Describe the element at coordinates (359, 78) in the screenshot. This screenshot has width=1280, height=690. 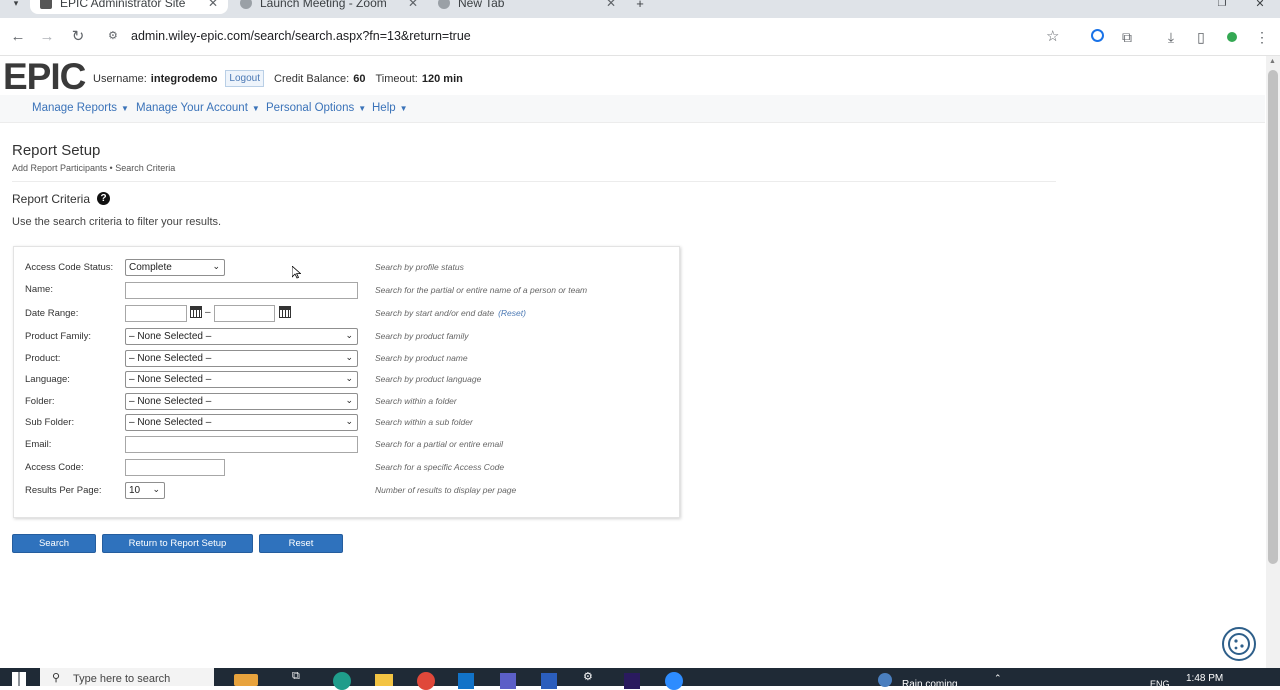
I see `credit-balance-value: 60` at that location.